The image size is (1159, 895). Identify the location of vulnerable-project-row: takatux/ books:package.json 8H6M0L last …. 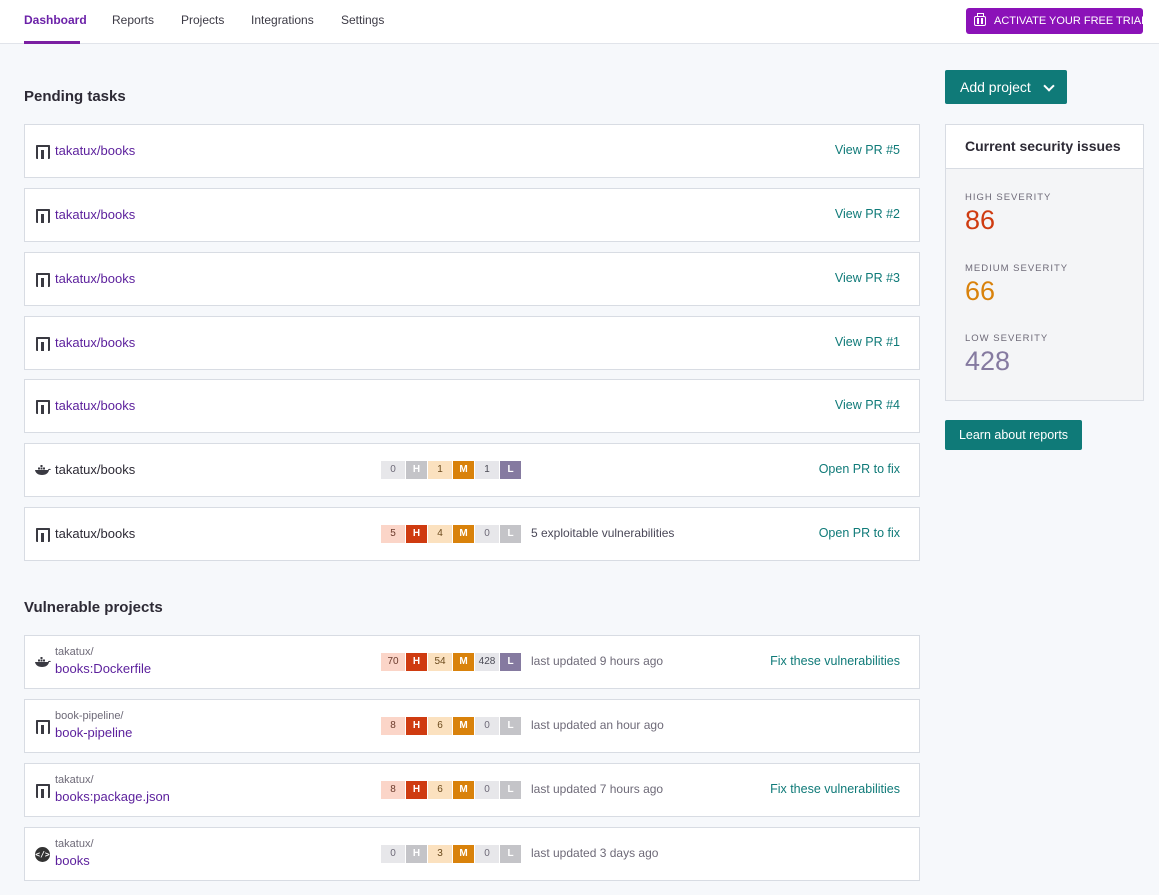
(472, 790).